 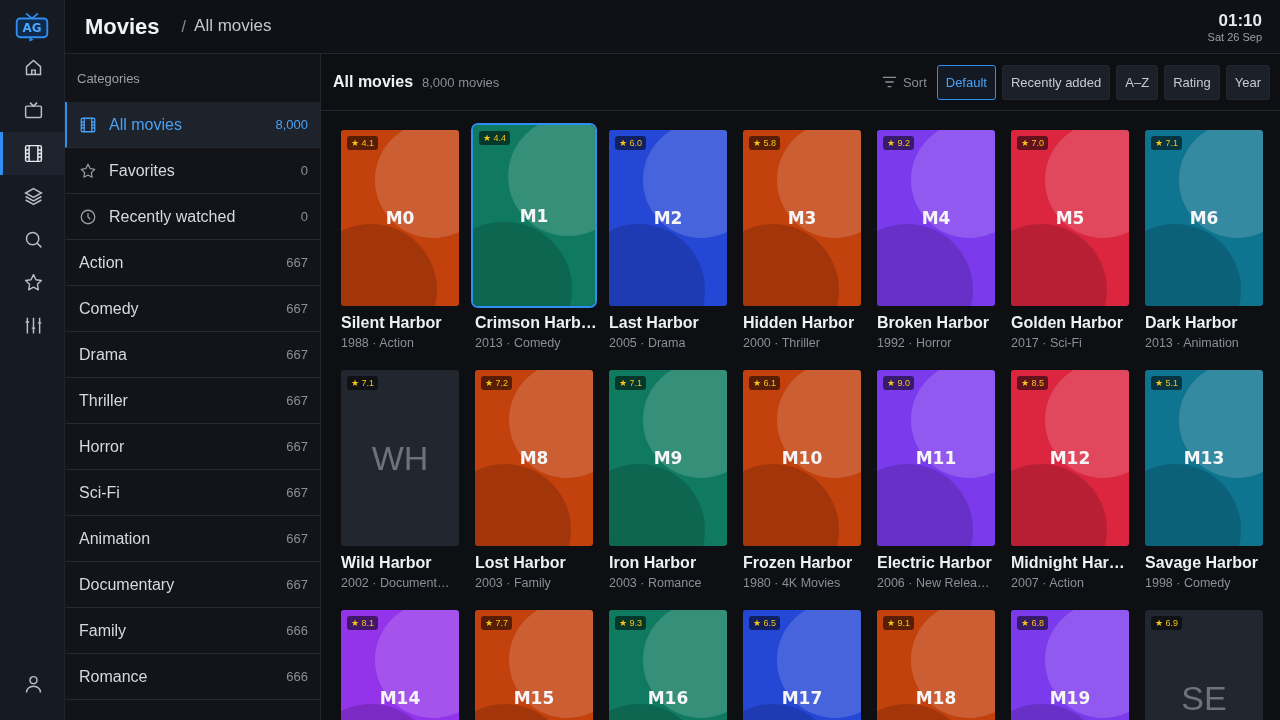 I want to click on poster-title: M15, so click(x=534, y=698).